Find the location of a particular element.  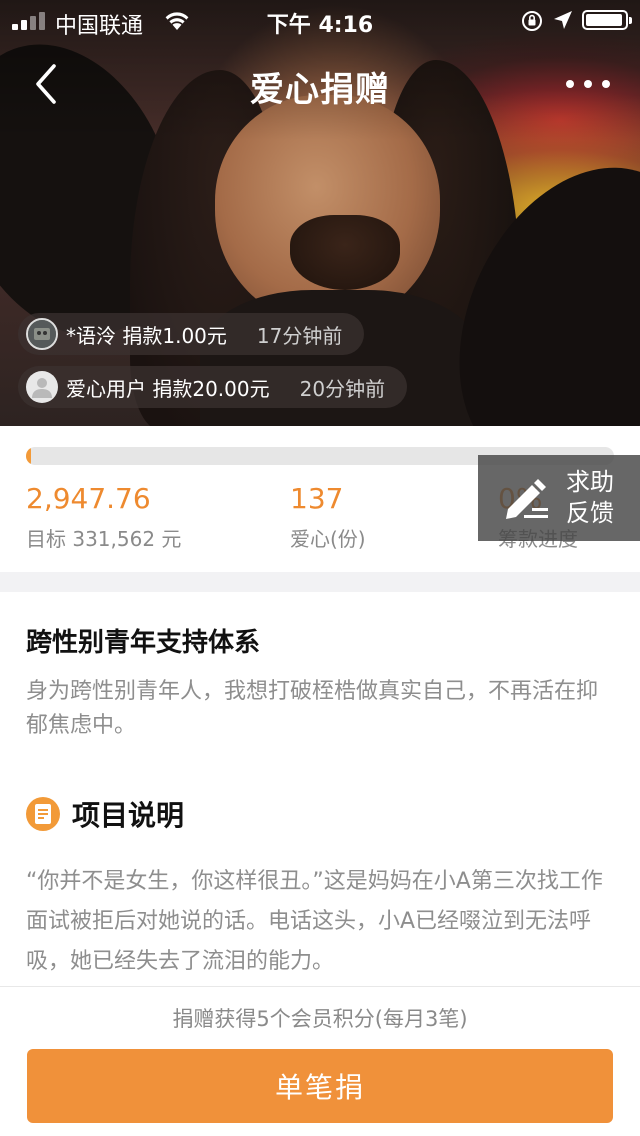

document-icon is located at coordinates (43, 814).